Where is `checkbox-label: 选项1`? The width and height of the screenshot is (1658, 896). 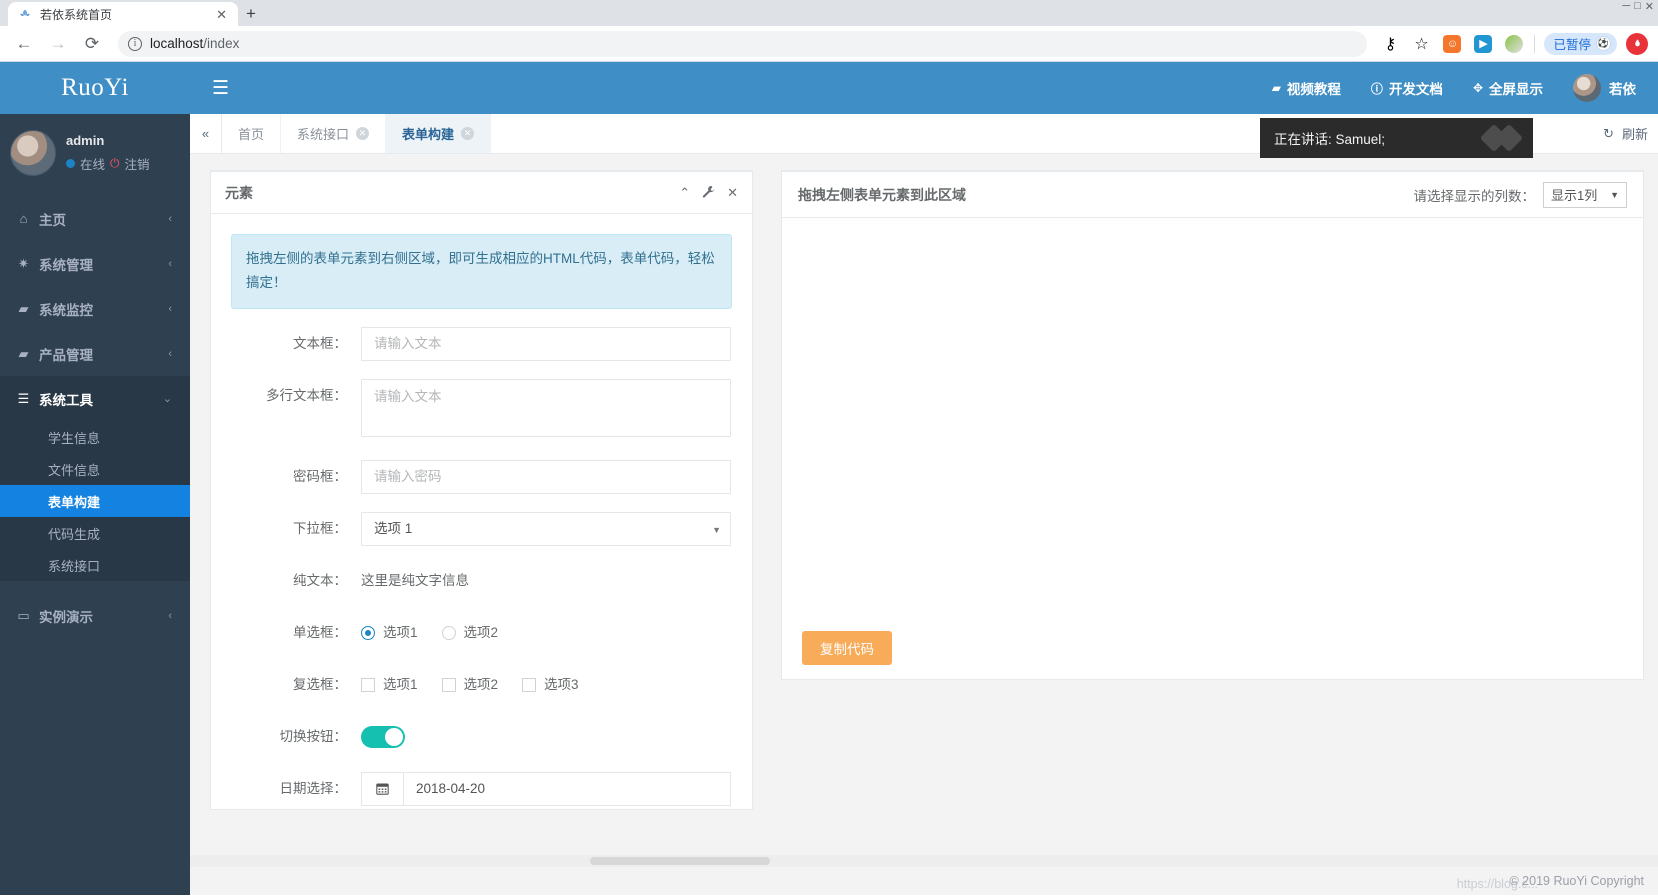 checkbox-label: 选项1 is located at coordinates (400, 684).